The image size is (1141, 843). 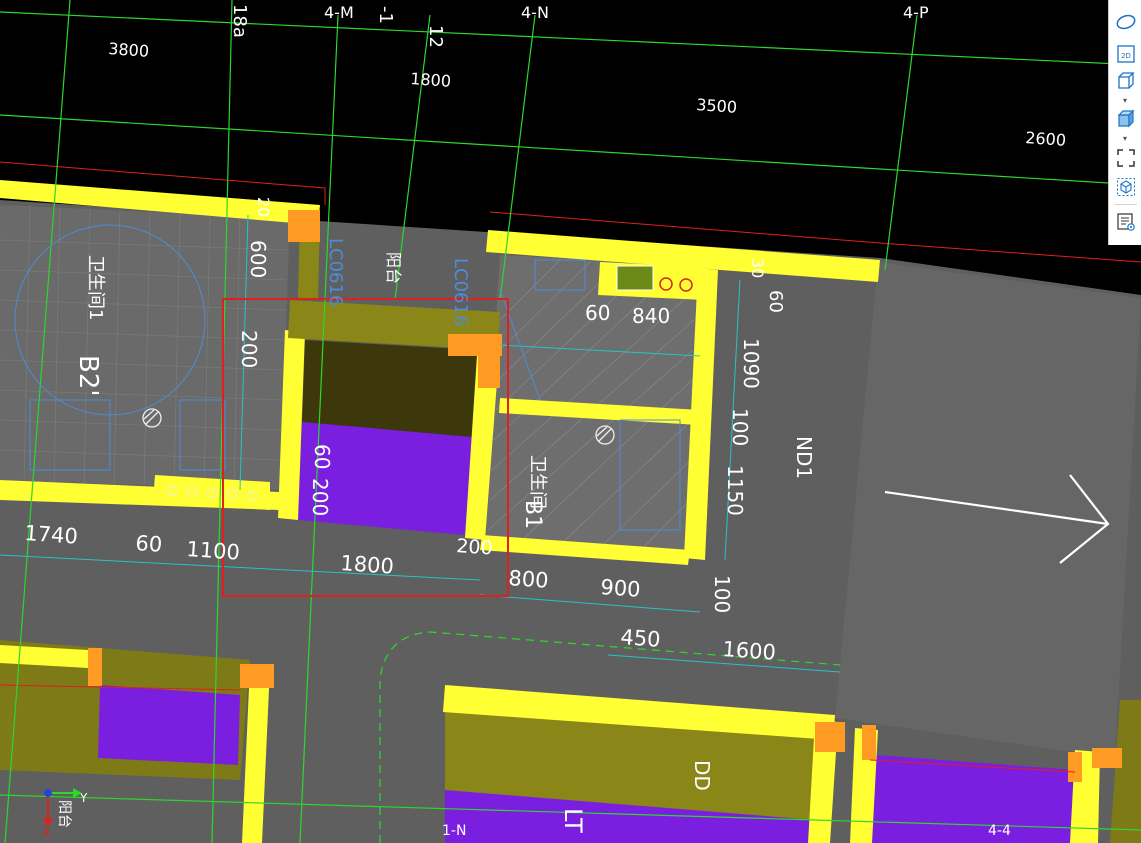 I want to click on dimension-text: 600, so click(x=258, y=259).